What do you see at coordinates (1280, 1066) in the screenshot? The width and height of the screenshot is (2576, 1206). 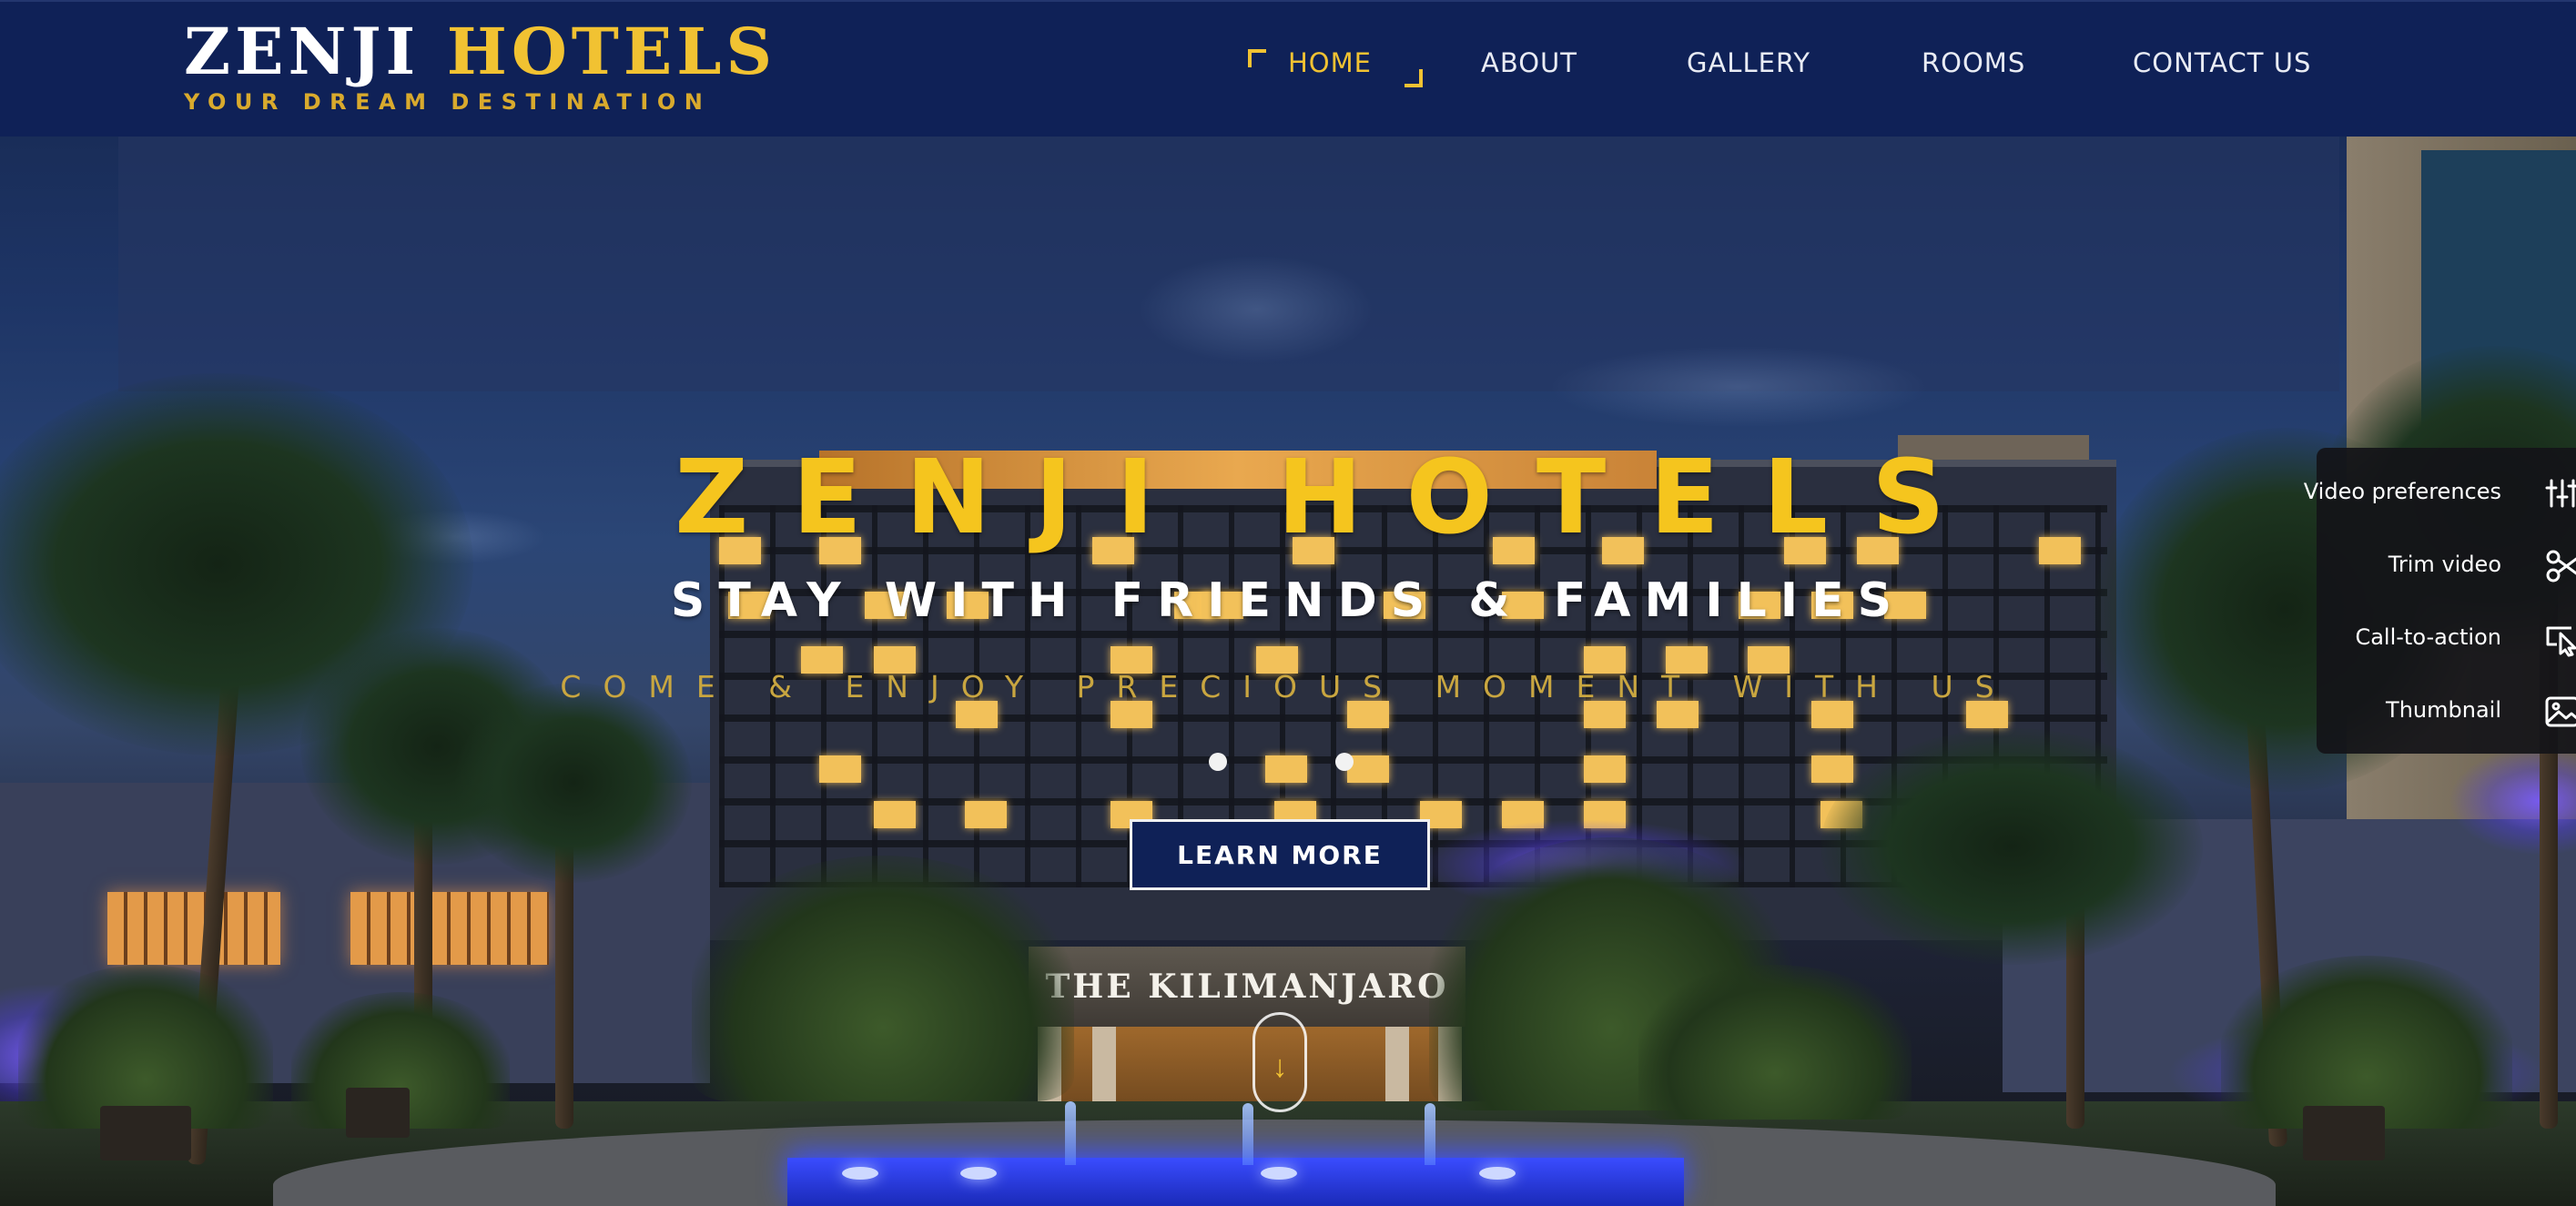 I see `arrow-down-icon: ↓` at bounding box center [1280, 1066].